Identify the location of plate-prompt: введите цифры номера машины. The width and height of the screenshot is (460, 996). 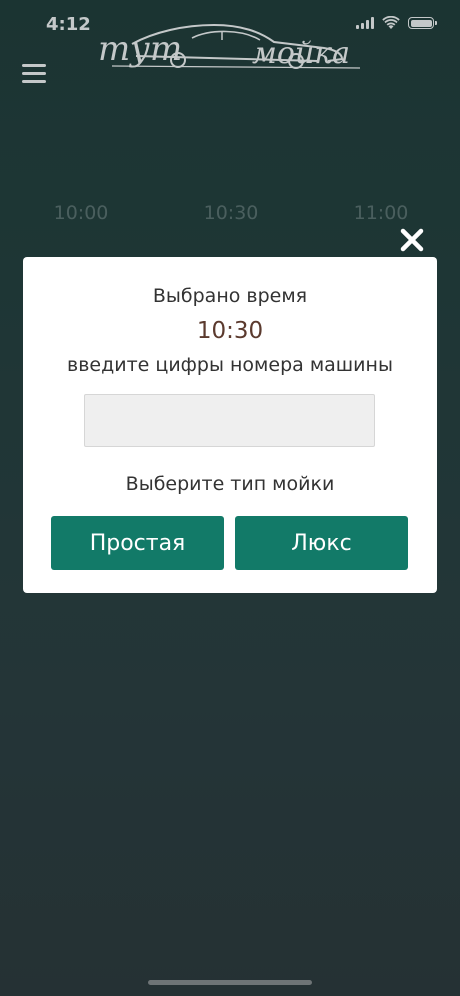
(230, 365).